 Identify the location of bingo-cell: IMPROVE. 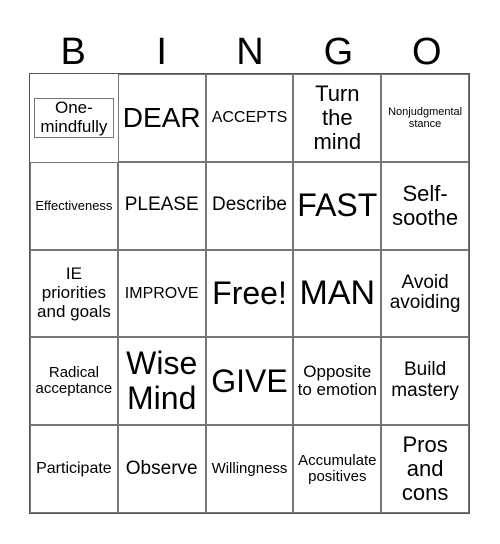
(161, 293).